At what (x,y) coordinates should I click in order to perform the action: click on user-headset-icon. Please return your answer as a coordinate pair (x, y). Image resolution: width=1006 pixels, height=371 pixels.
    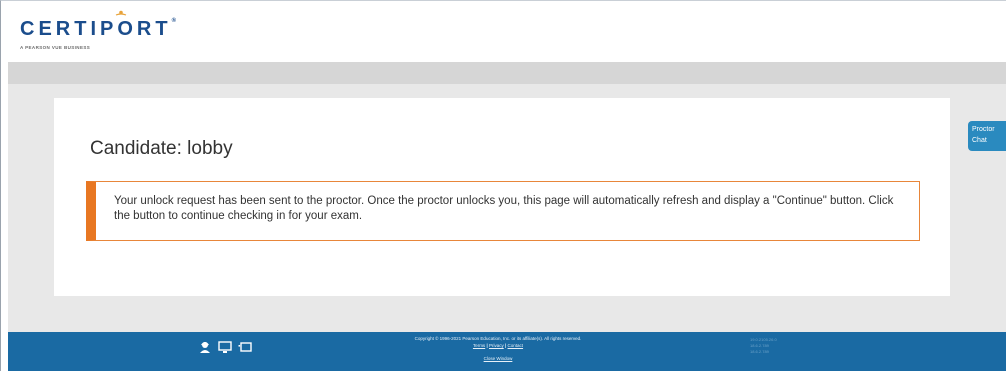
    Looking at the image, I should click on (205, 347).